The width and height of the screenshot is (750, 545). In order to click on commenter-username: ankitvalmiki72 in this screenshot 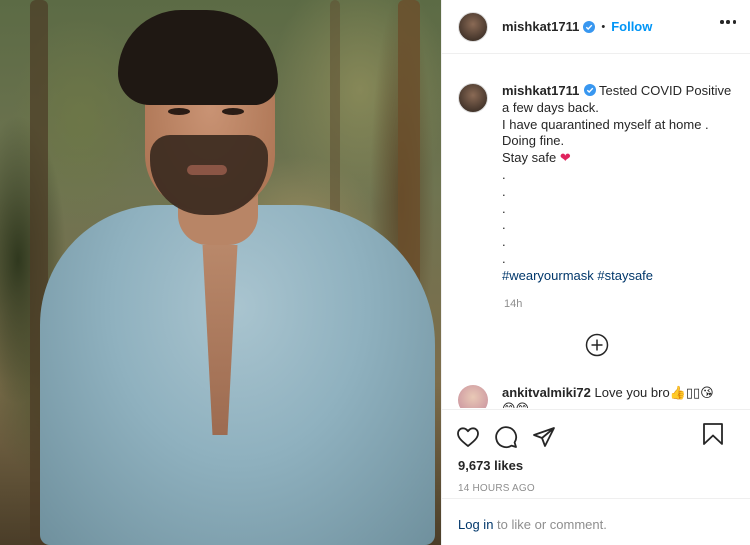, I will do `click(546, 392)`.